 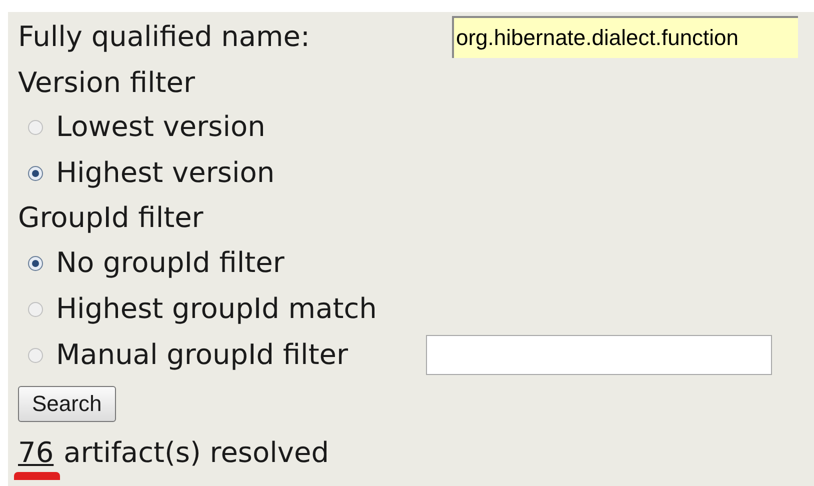 I want to click on result-text: artifact(s) resolved, so click(x=196, y=453).